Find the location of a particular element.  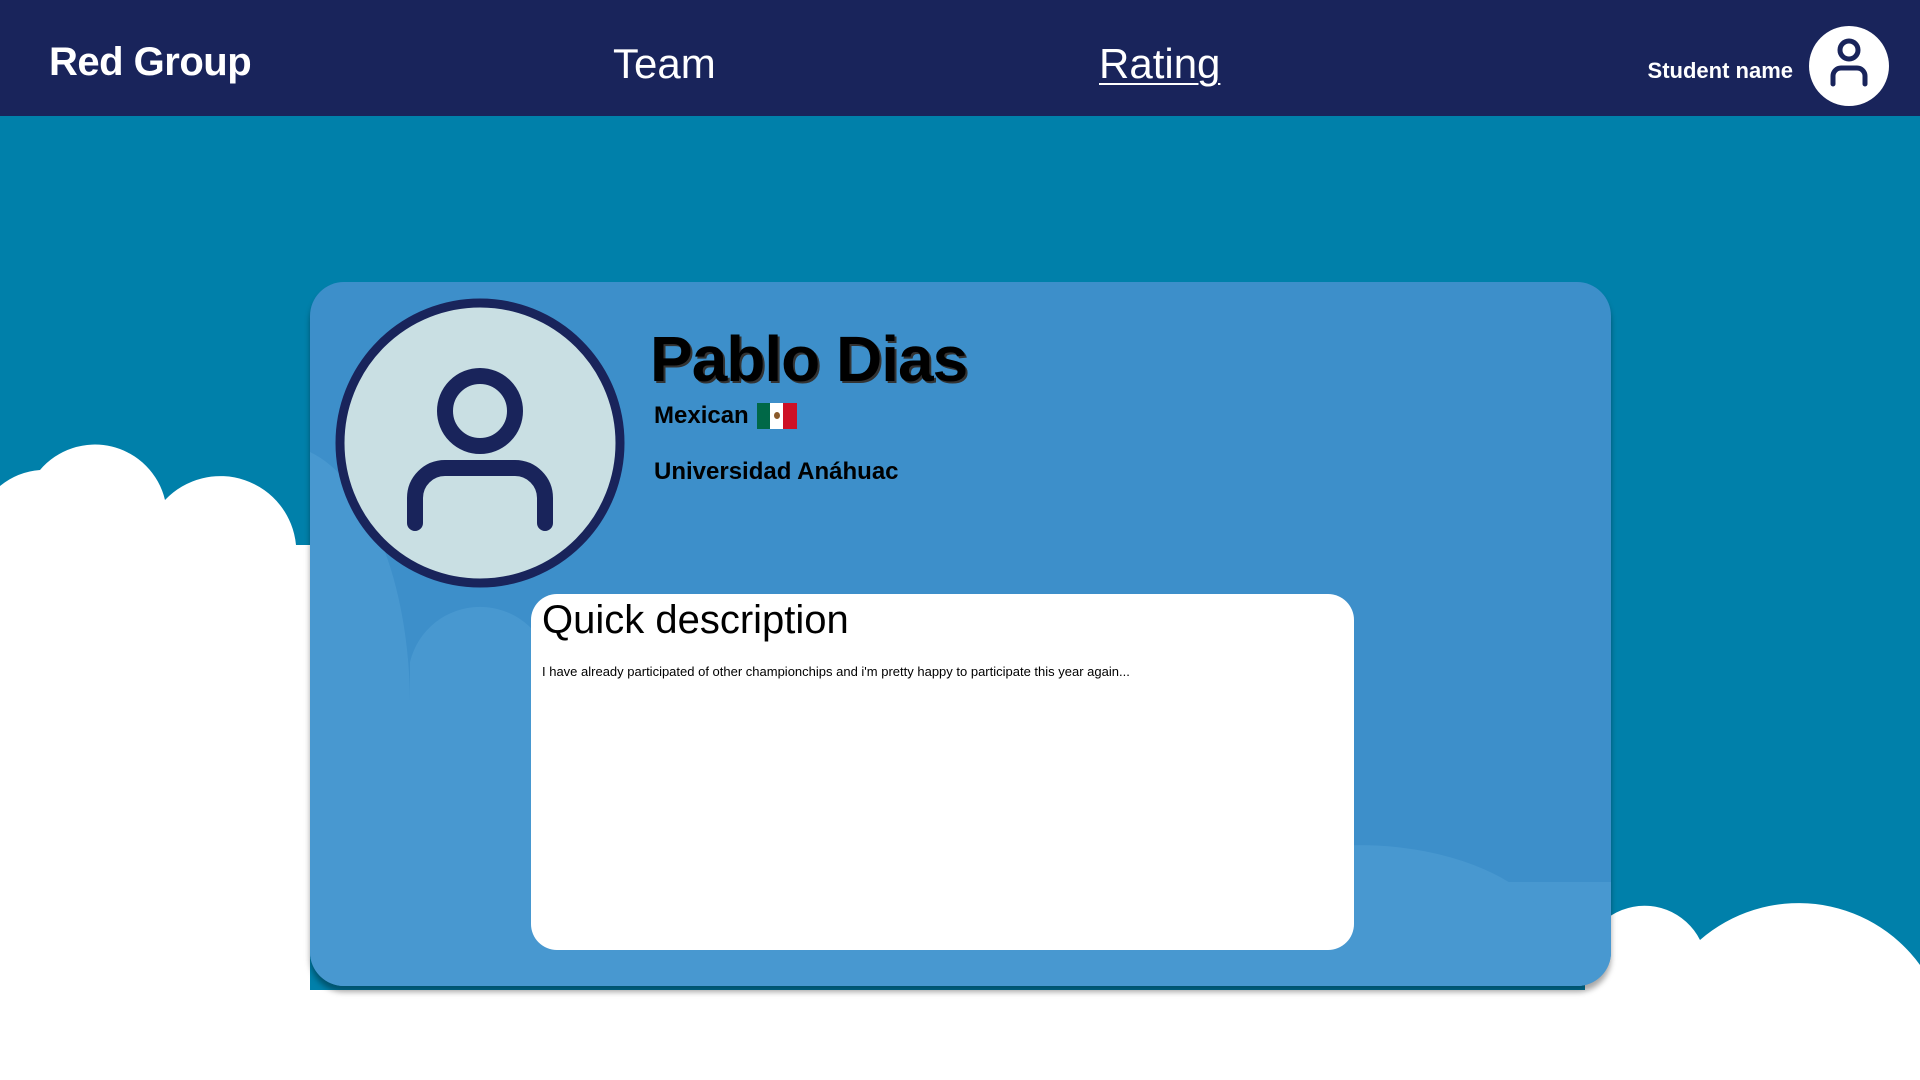

user-avatar-icon is located at coordinates (1849, 66).